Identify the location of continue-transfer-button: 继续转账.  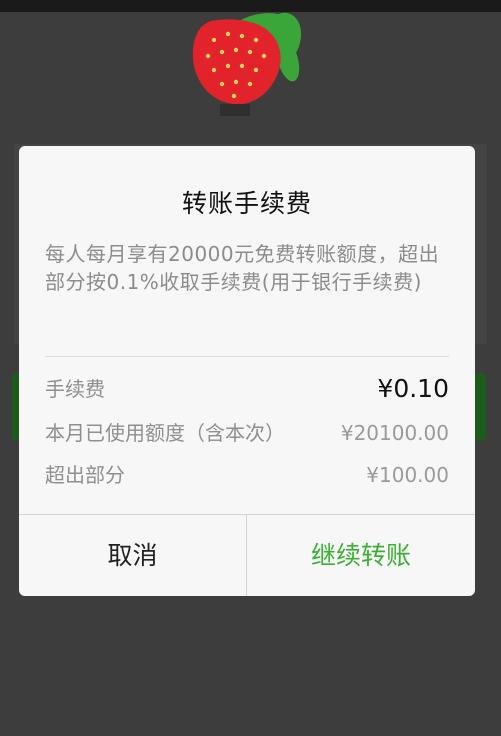
(361, 555).